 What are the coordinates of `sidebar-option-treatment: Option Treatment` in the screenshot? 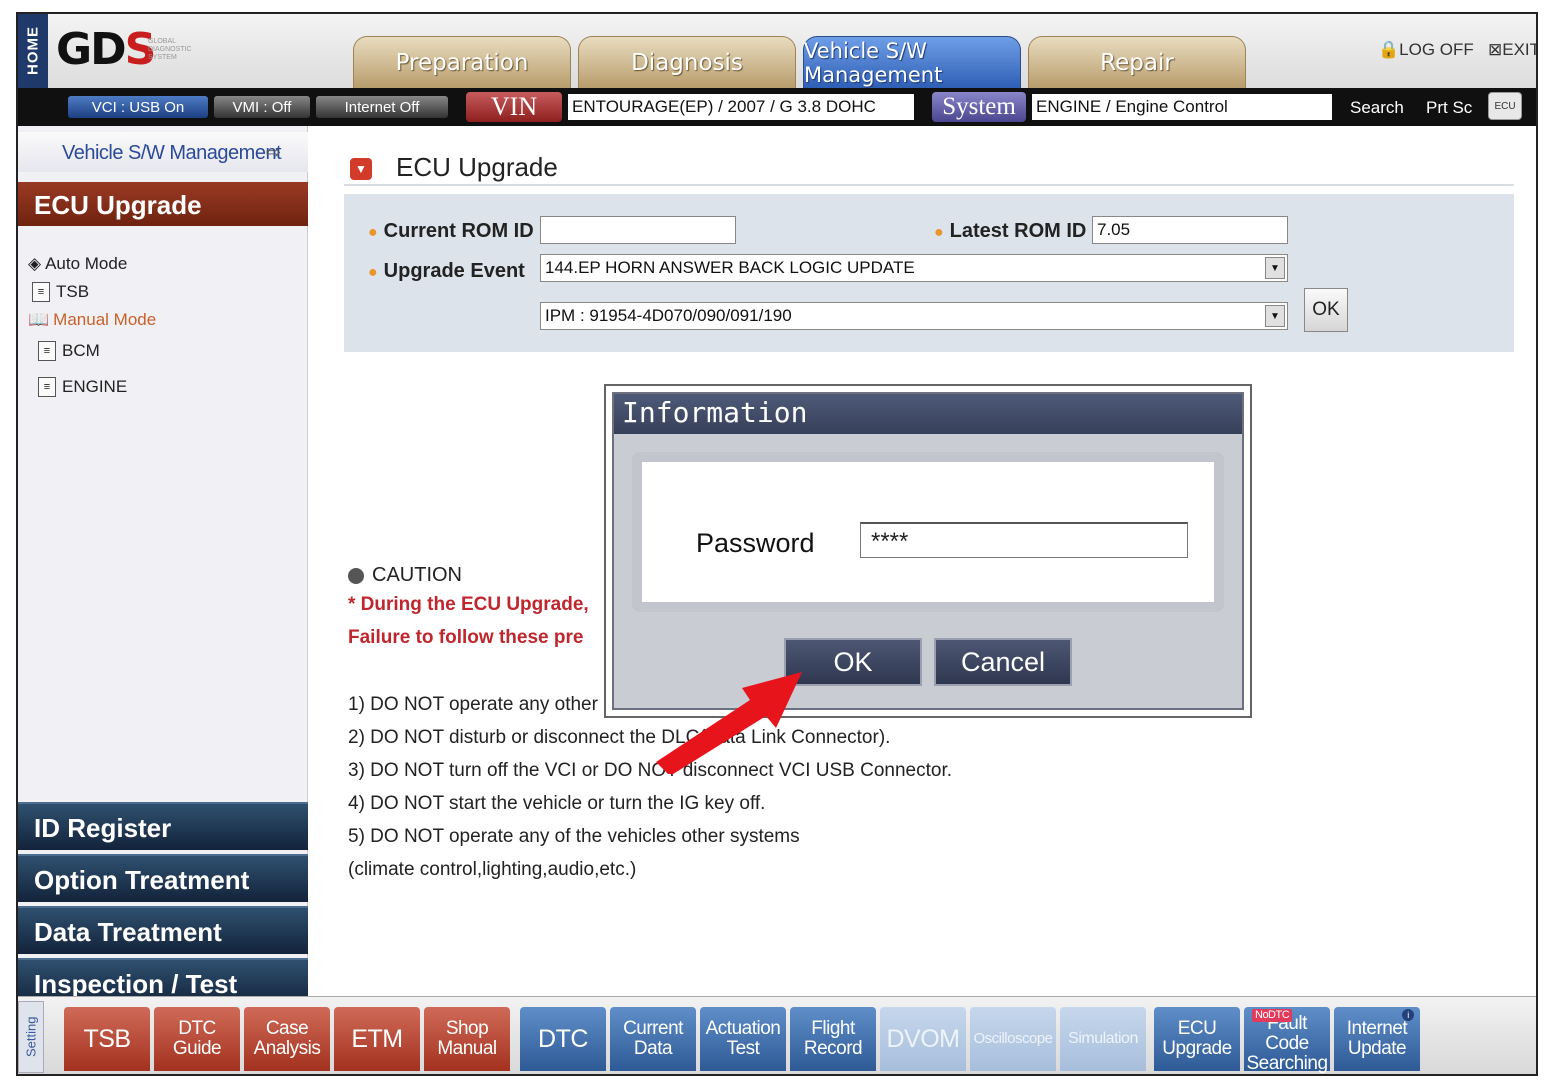 It's located at (163, 878).